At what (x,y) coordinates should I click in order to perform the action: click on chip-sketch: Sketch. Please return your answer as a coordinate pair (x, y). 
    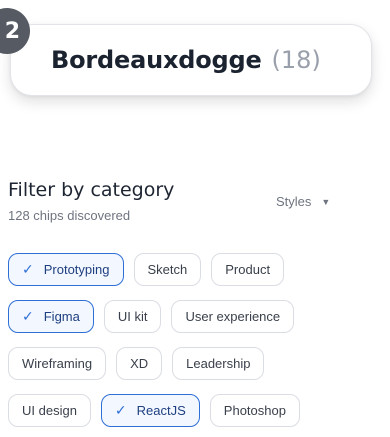
    Looking at the image, I should click on (167, 269).